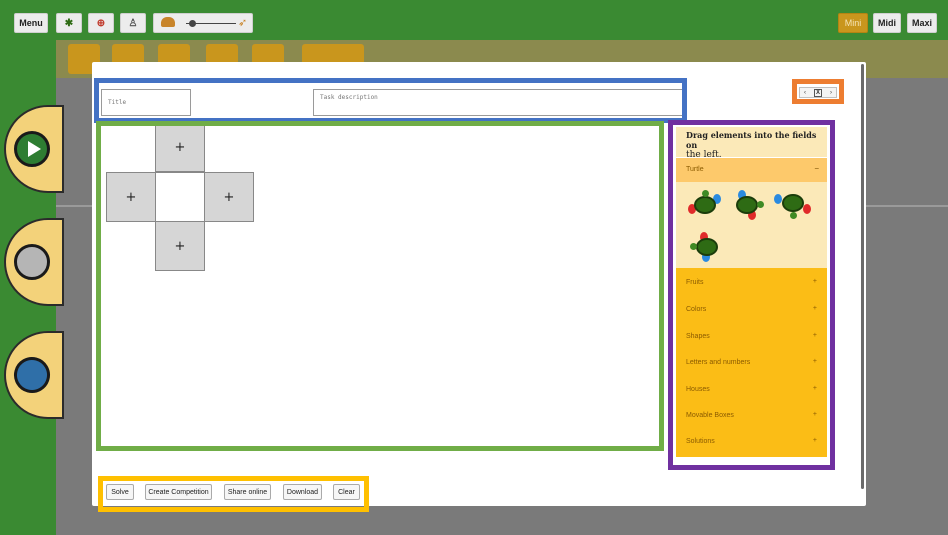 This screenshot has height=535, width=948. Describe the element at coordinates (390, 100) in the screenshot. I see `header-highlight` at that location.